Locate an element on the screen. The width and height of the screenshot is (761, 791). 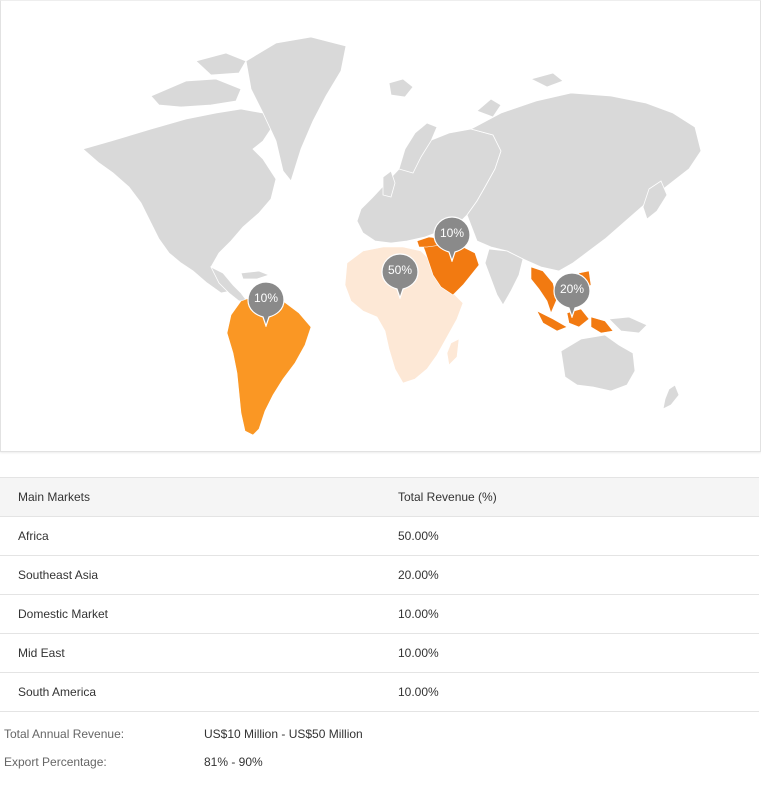
map-new-zealand is located at coordinates (671, 397).